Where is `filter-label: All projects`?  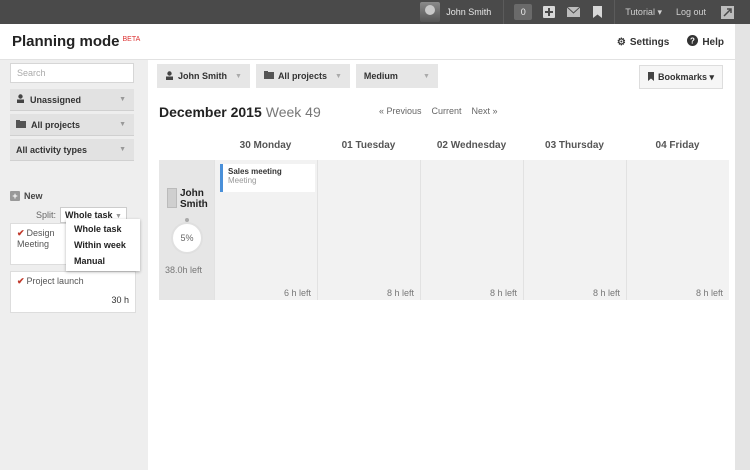
filter-label: All projects is located at coordinates (56, 124).